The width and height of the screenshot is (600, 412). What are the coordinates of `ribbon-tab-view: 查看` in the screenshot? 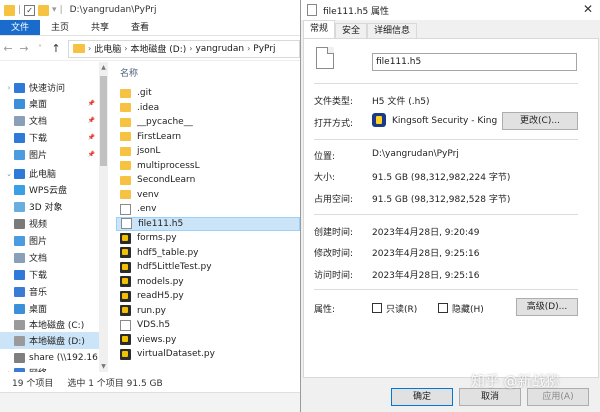 It's located at (140, 27).